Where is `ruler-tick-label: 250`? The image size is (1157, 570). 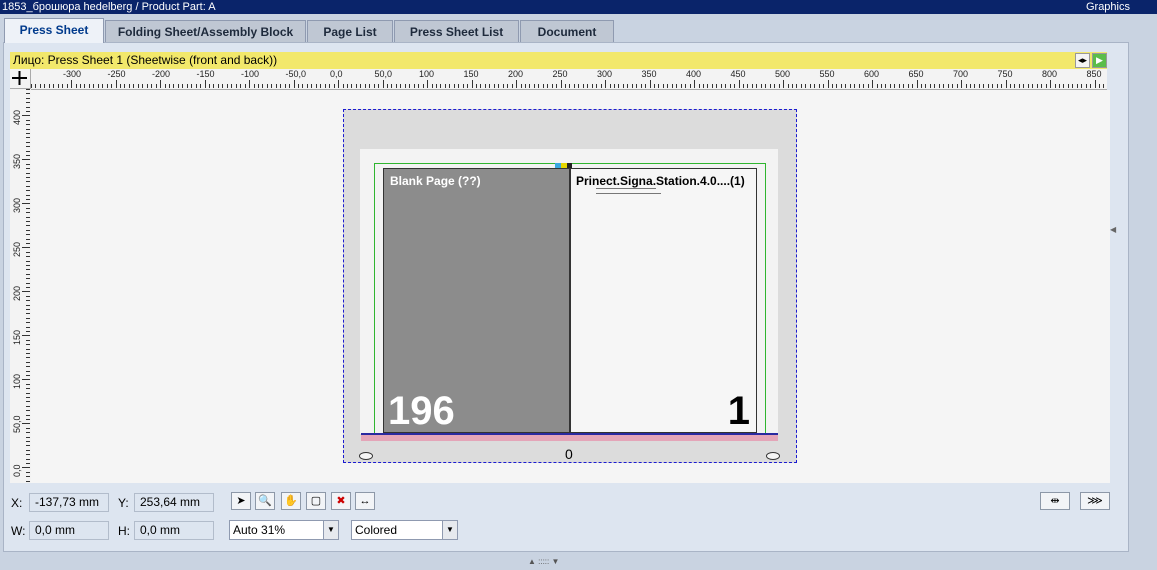
ruler-tick-label: 250 is located at coordinates (560, 74).